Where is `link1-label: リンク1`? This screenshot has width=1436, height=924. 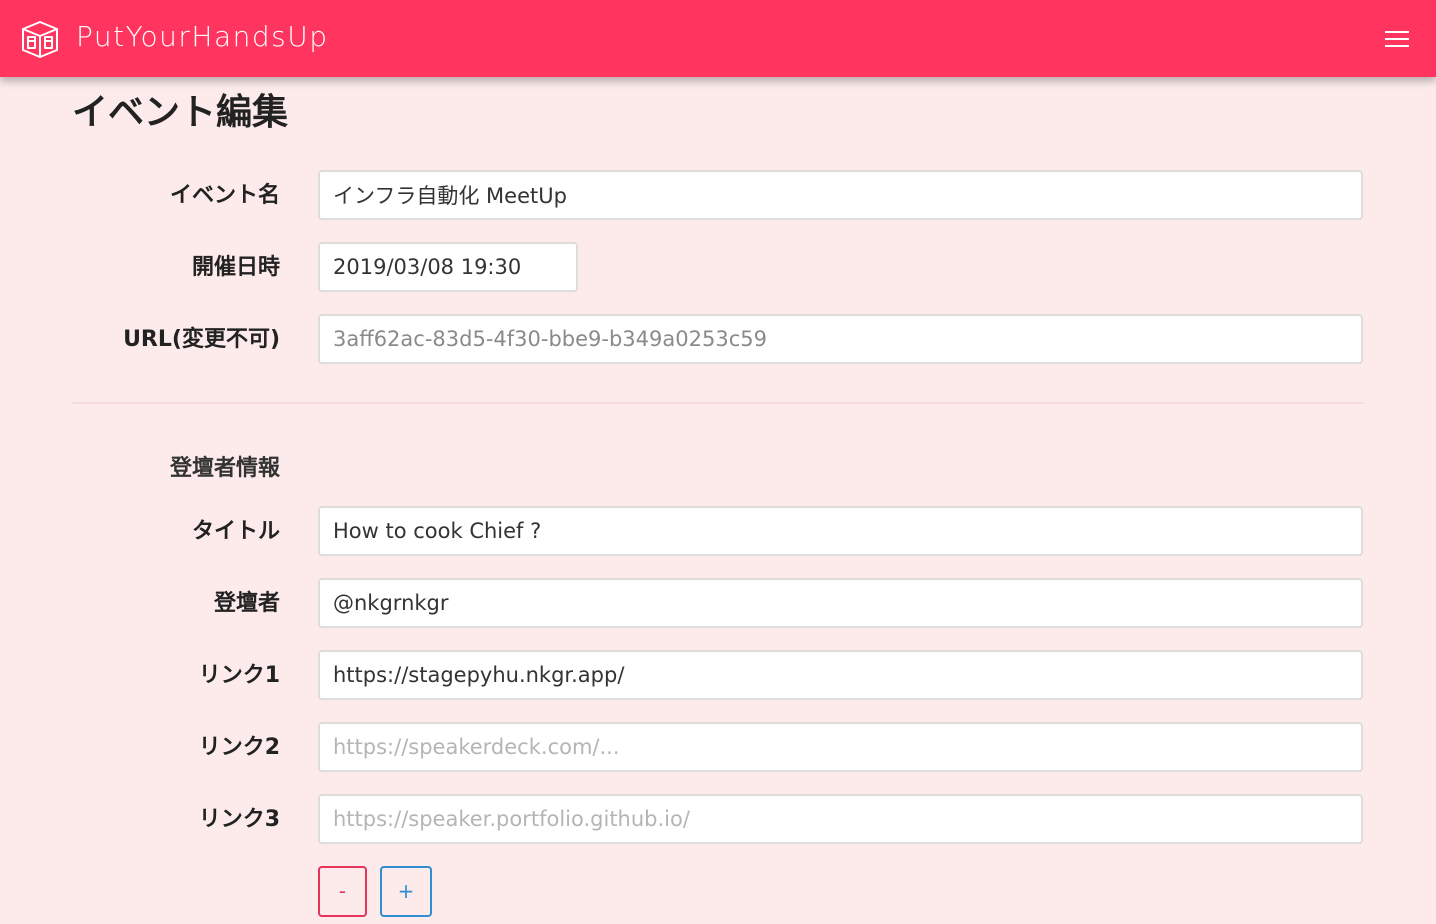 link1-label: リンク1 is located at coordinates (239, 675).